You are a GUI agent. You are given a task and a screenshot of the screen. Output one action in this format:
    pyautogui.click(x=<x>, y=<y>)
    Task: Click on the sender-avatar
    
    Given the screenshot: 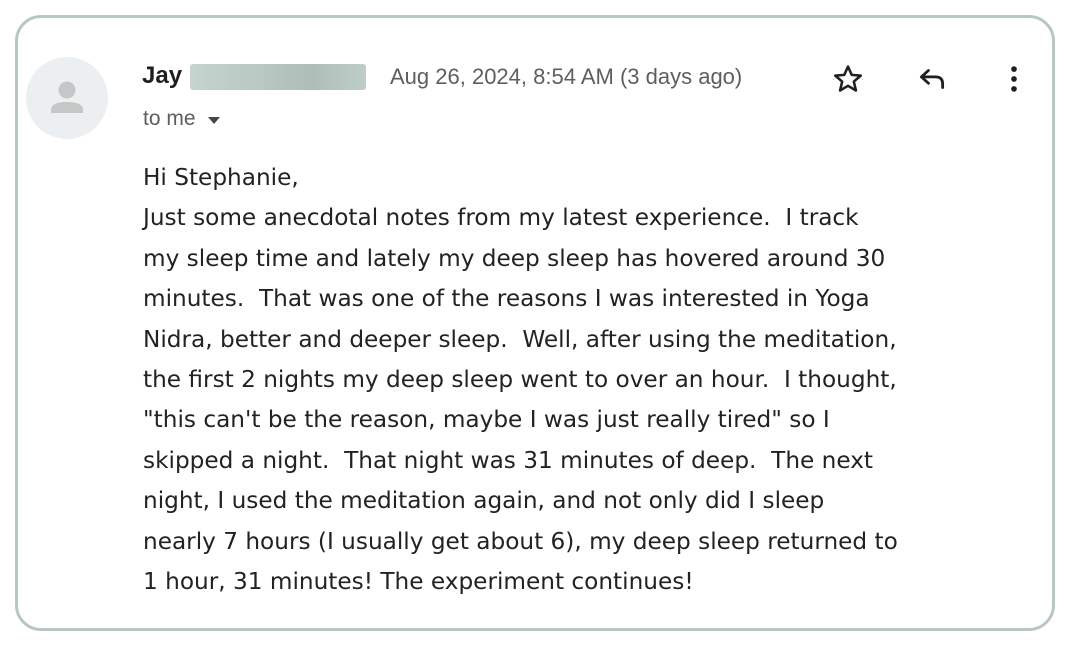 What is the action you would take?
    pyautogui.click(x=67, y=98)
    